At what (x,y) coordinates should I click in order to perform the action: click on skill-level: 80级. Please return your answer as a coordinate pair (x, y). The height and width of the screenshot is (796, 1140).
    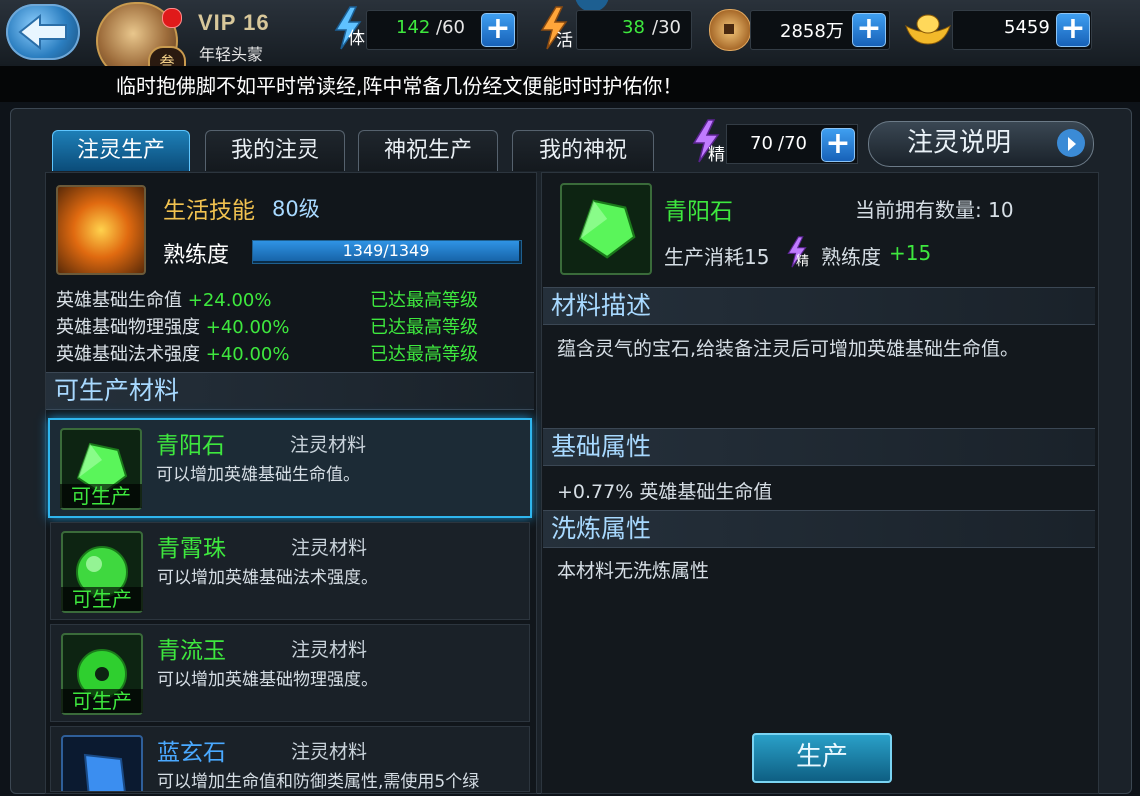
    Looking at the image, I should click on (296, 209).